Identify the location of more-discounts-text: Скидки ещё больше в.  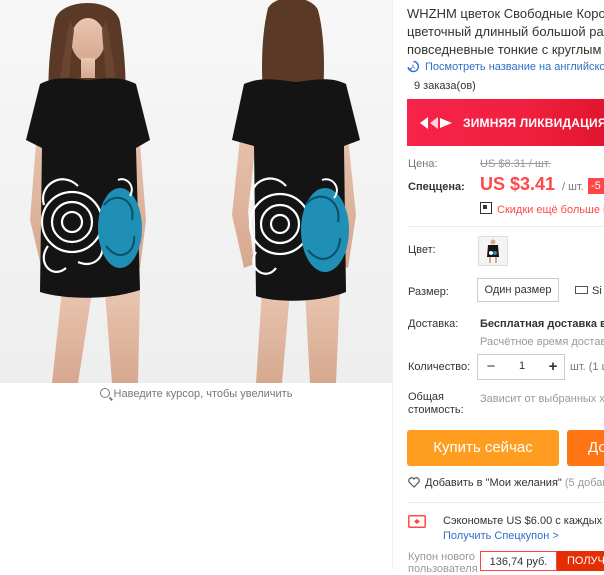
(550, 210).